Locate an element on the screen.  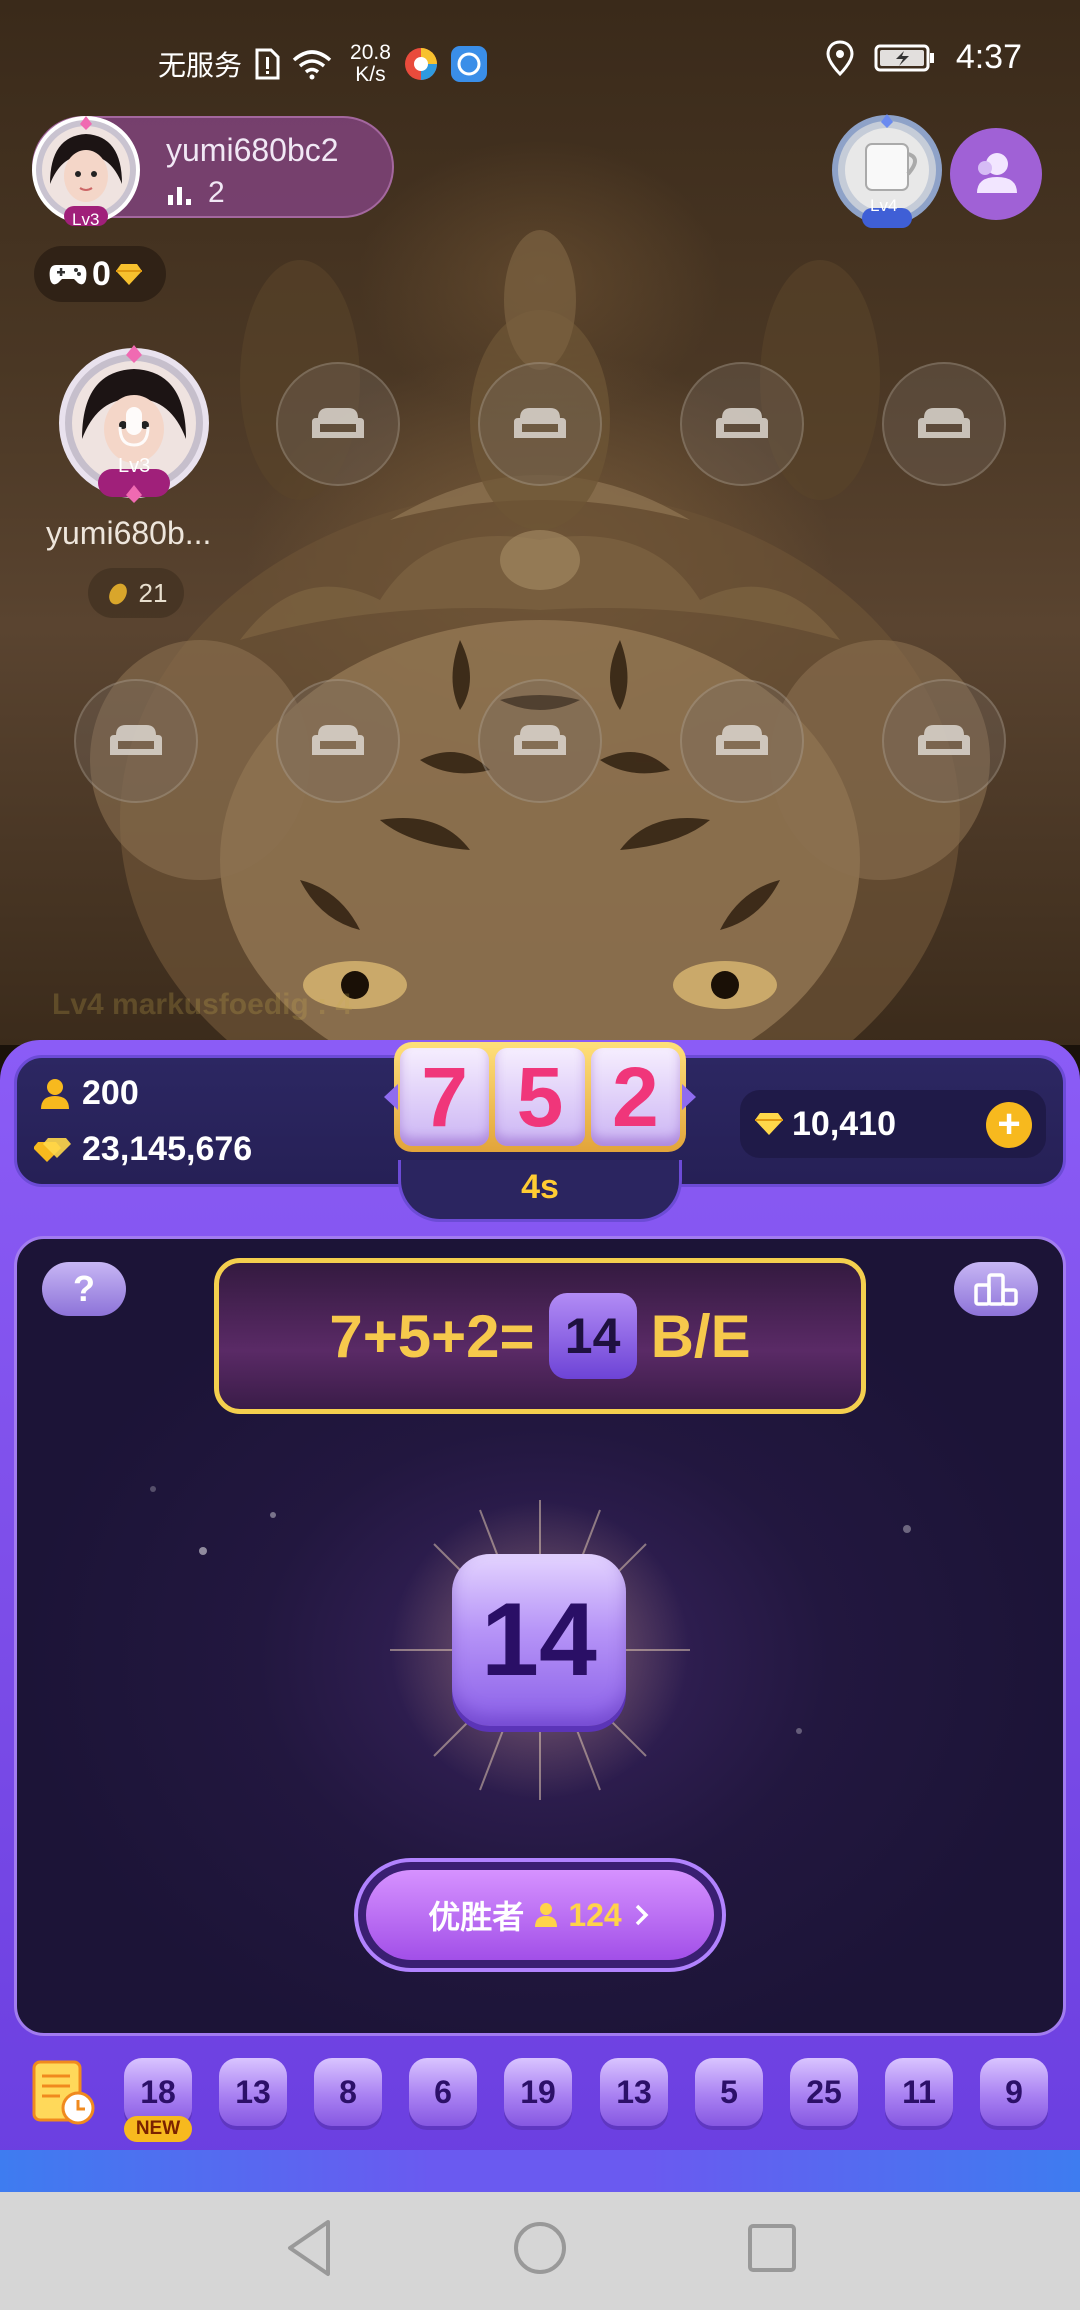
history-item: 19 is located at coordinates (538, 2092).